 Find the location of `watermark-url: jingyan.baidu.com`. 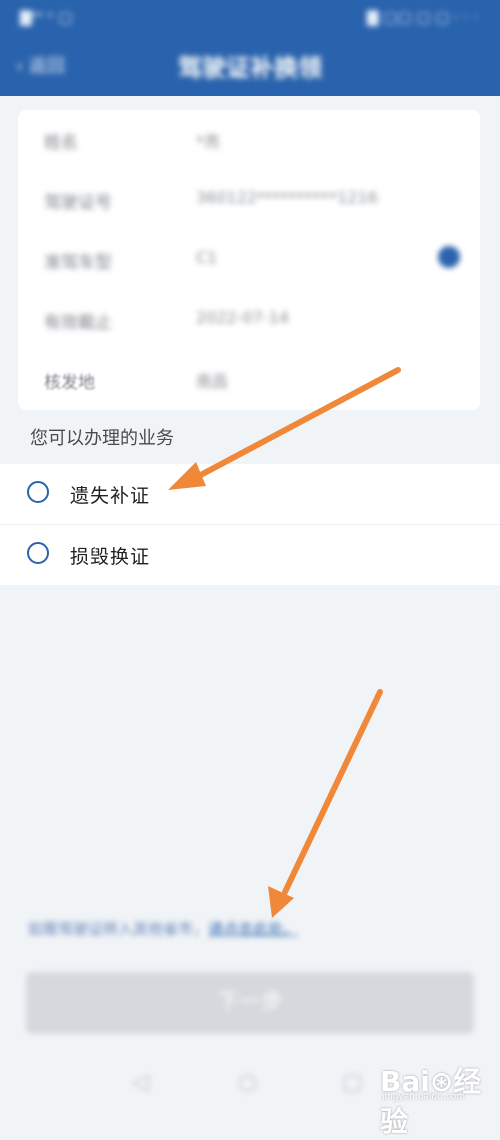

watermark-url: jingyan.baidu.com is located at coordinates (424, 1097).